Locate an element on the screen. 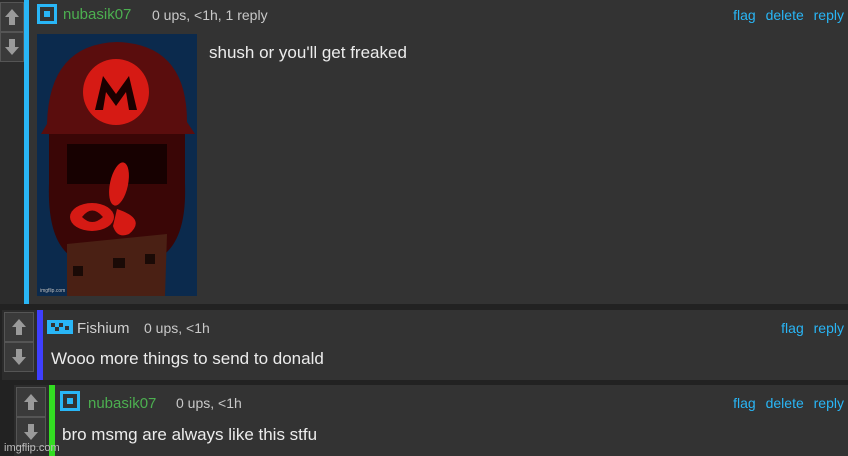 Image resolution: width=848 pixels, height=456 pixels. imgflip-watermark: imgflip.com is located at coordinates (32, 448).